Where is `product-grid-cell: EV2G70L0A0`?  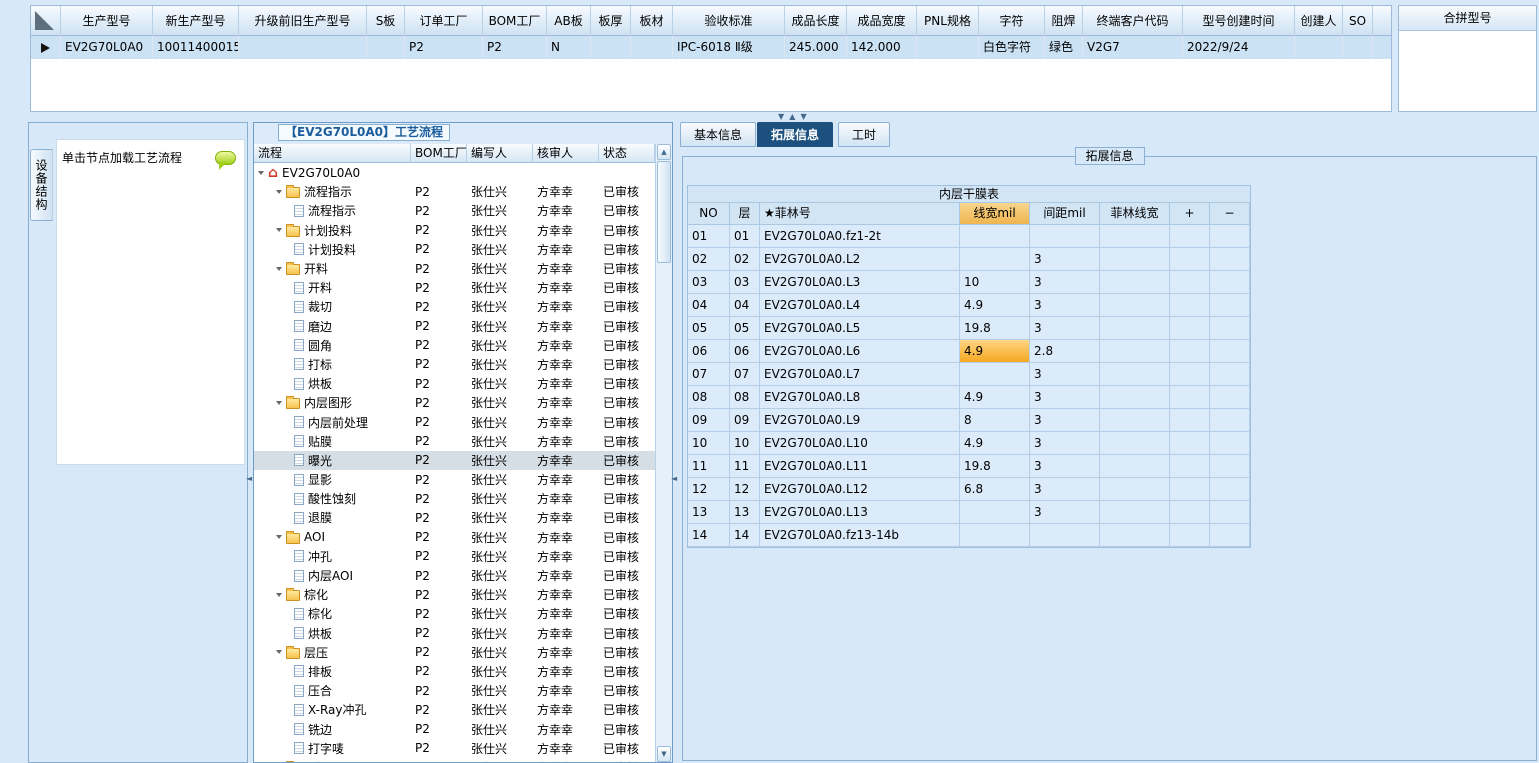 product-grid-cell: EV2G70L0A0 is located at coordinates (107, 47).